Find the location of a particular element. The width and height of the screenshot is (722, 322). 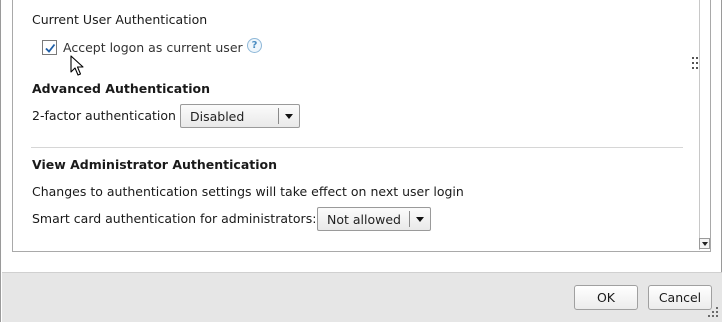

arrow-down-icon is located at coordinates (704, 243).